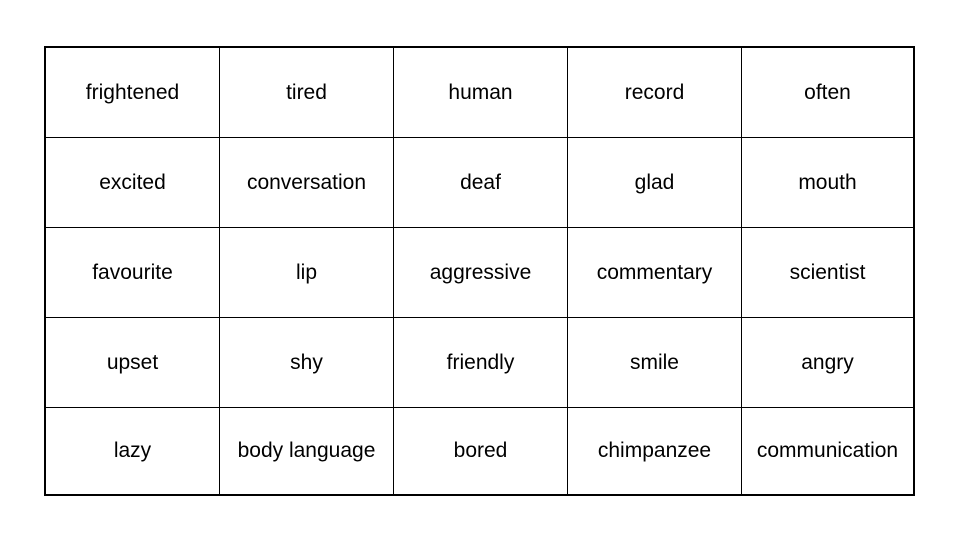 The width and height of the screenshot is (960, 540). What do you see at coordinates (827, 273) in the screenshot?
I see `word-cell: scientist` at bounding box center [827, 273].